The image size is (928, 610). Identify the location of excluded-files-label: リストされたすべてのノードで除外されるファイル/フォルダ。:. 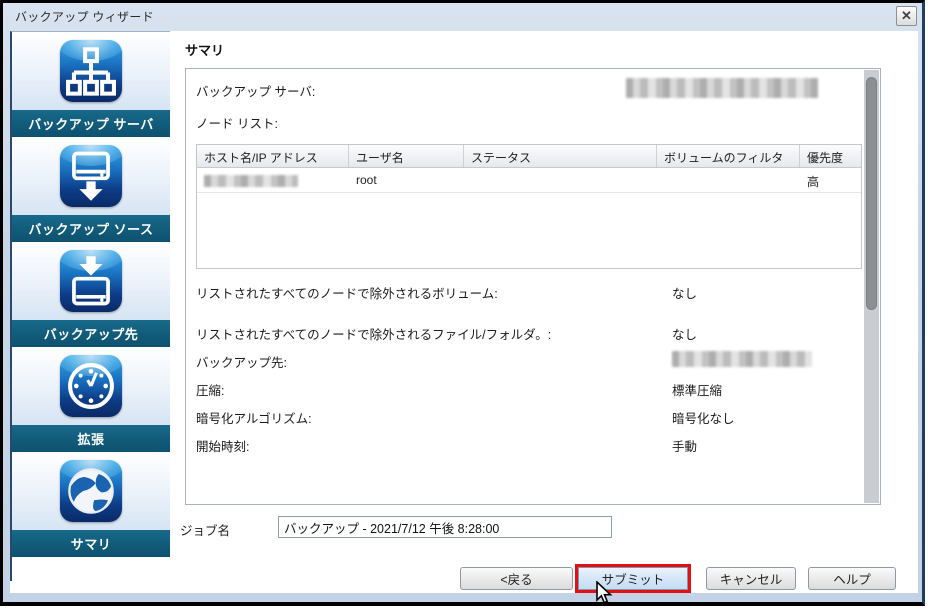
(374, 335).